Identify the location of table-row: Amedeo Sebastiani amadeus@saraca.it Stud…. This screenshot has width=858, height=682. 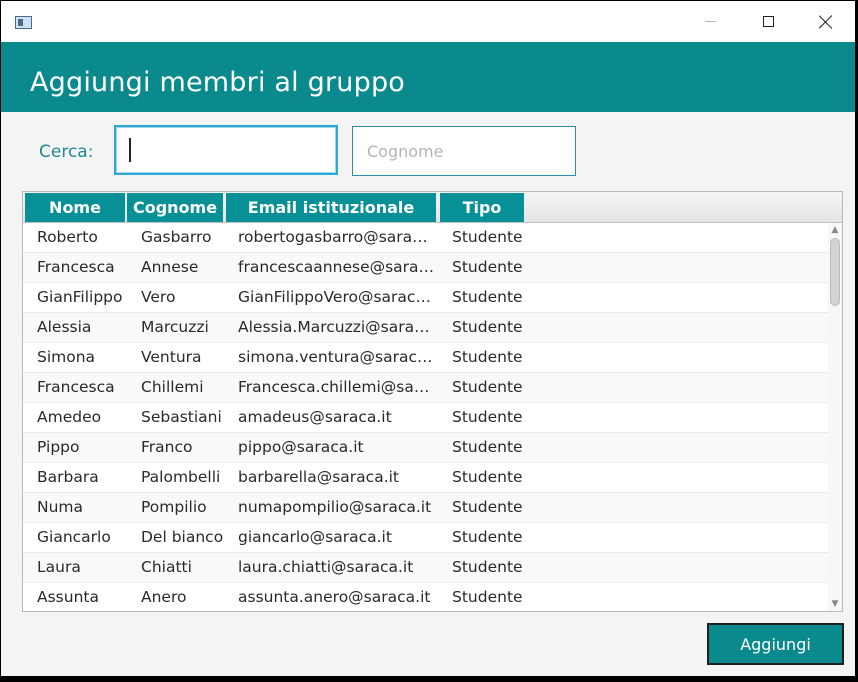
(425, 418).